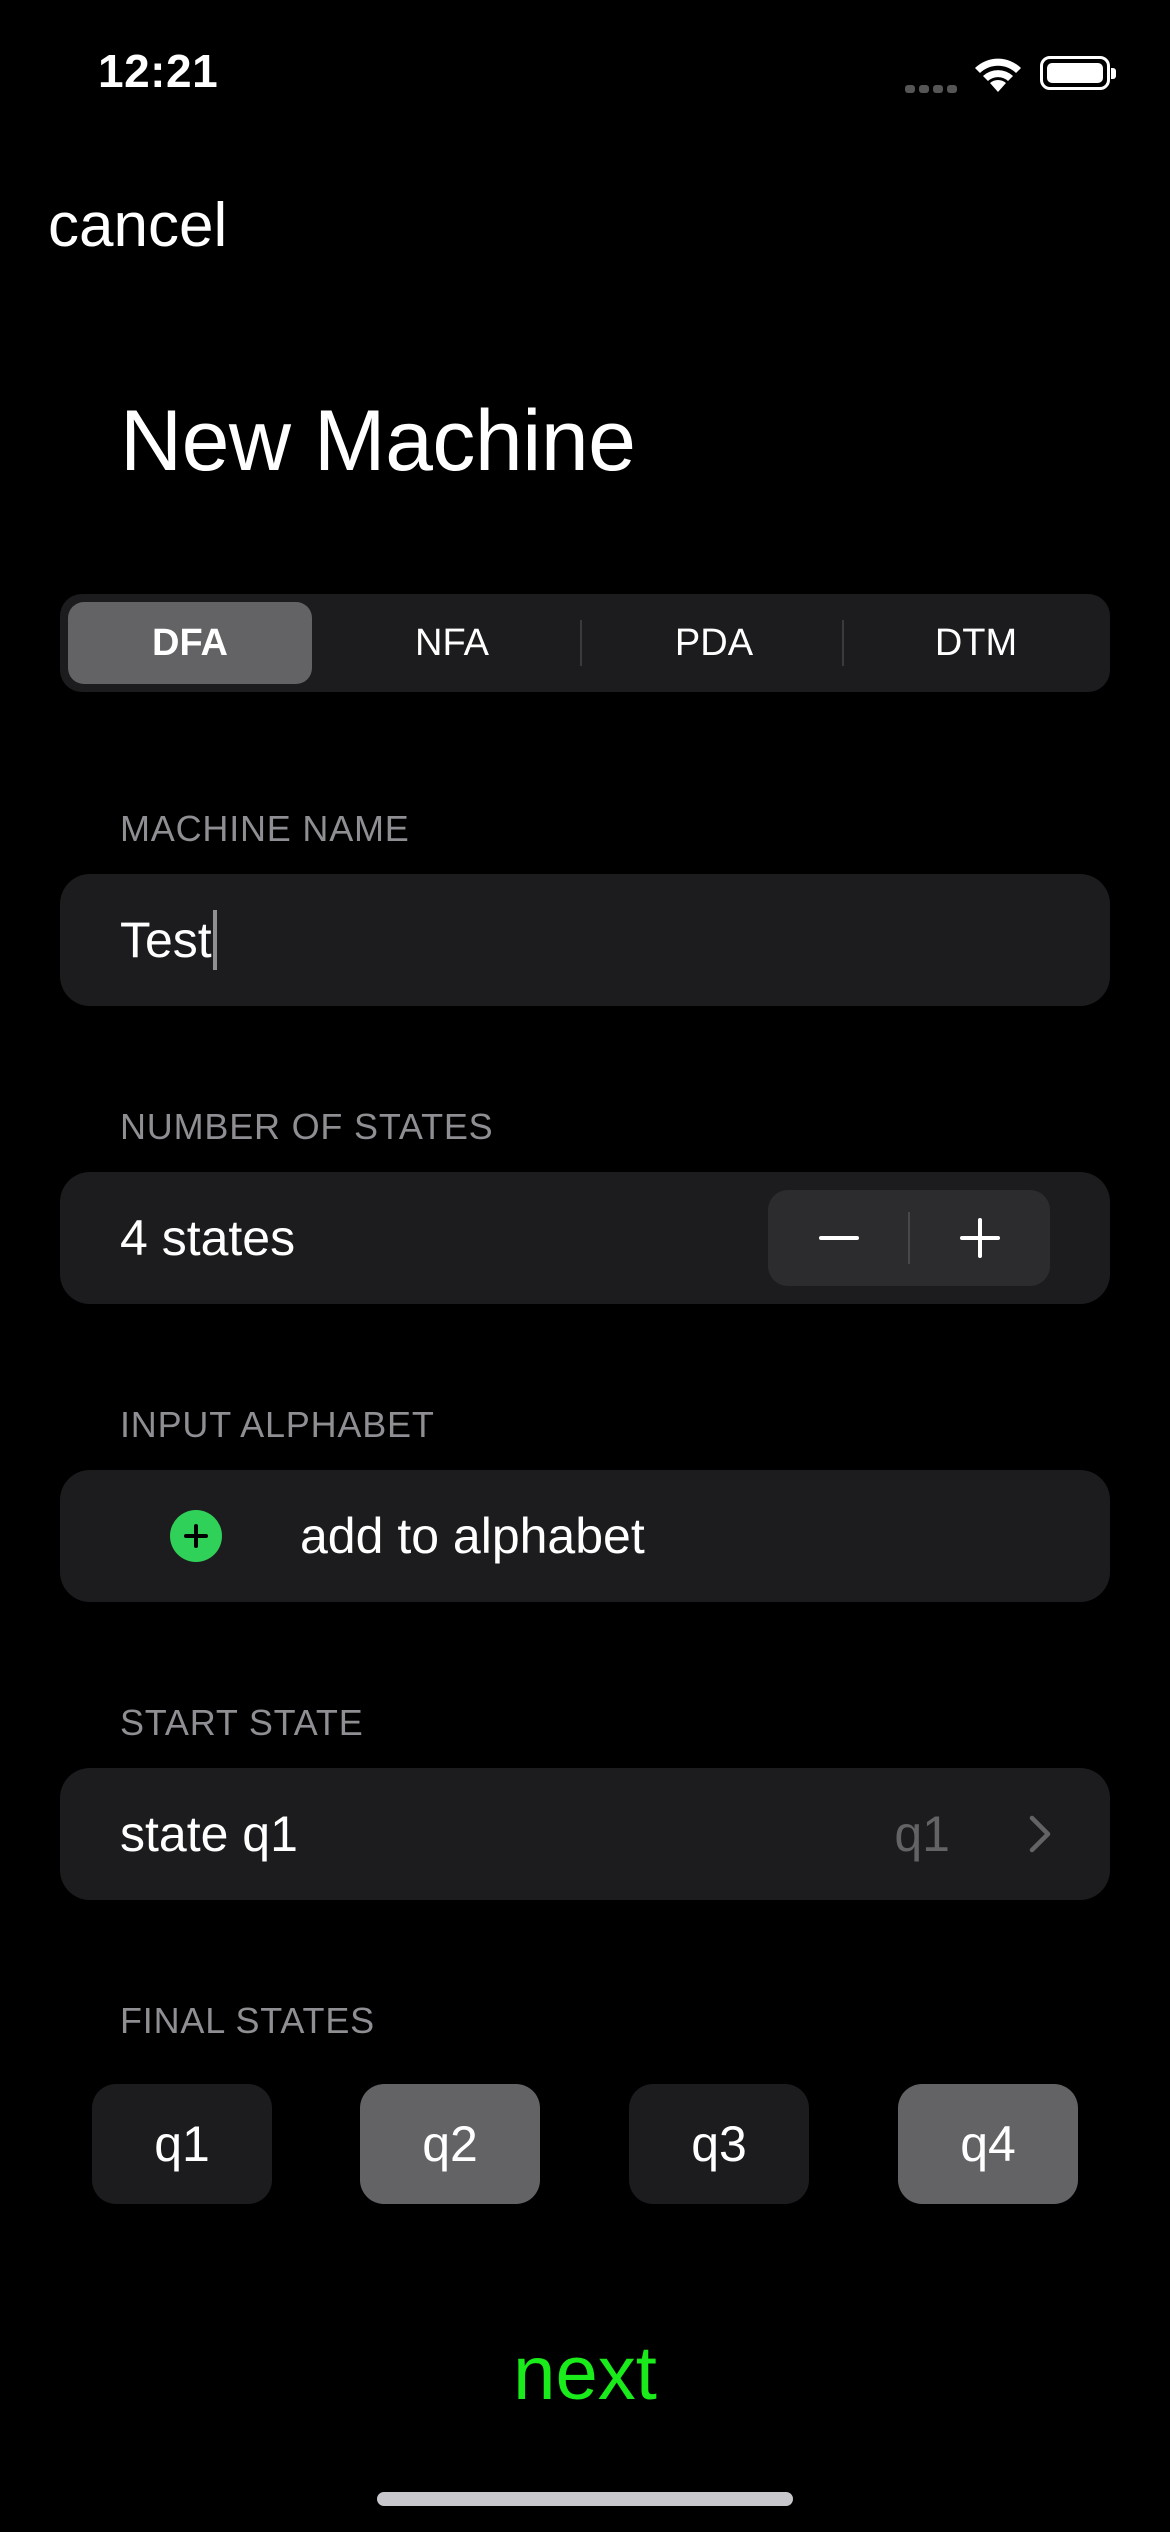  I want to click on next-button: next, so click(585, 2373).